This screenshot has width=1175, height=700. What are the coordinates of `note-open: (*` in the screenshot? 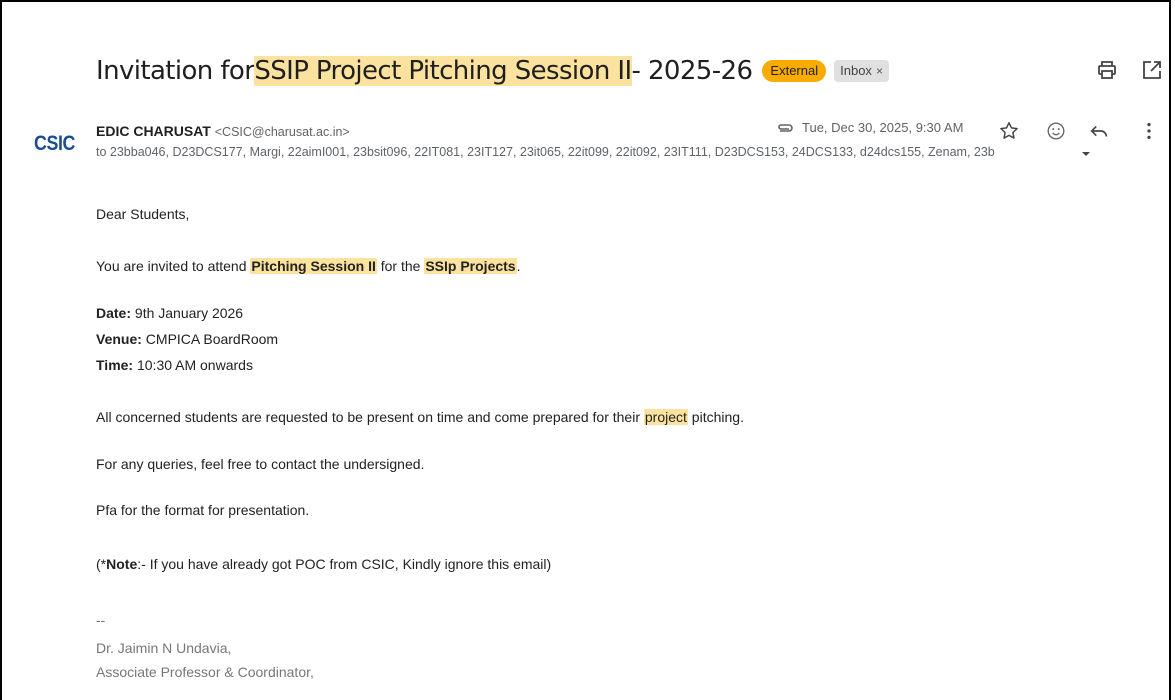 It's located at (101, 564).